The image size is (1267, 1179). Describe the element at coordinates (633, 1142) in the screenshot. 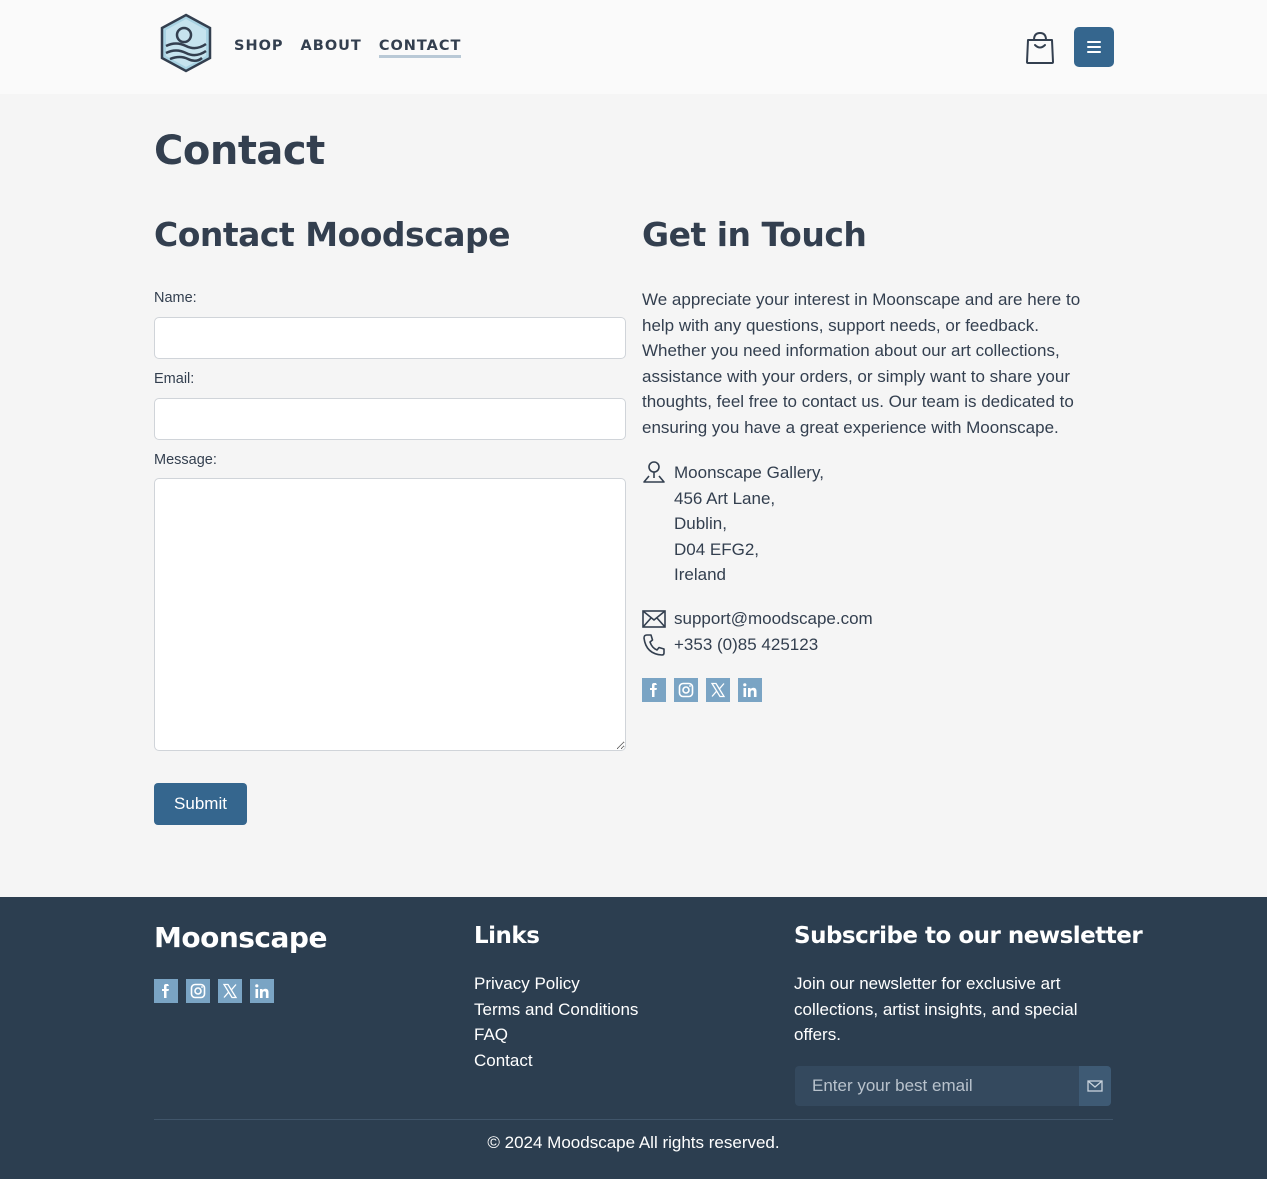

I see `copyright: © 2024 Moodscape All rights reserved.` at that location.